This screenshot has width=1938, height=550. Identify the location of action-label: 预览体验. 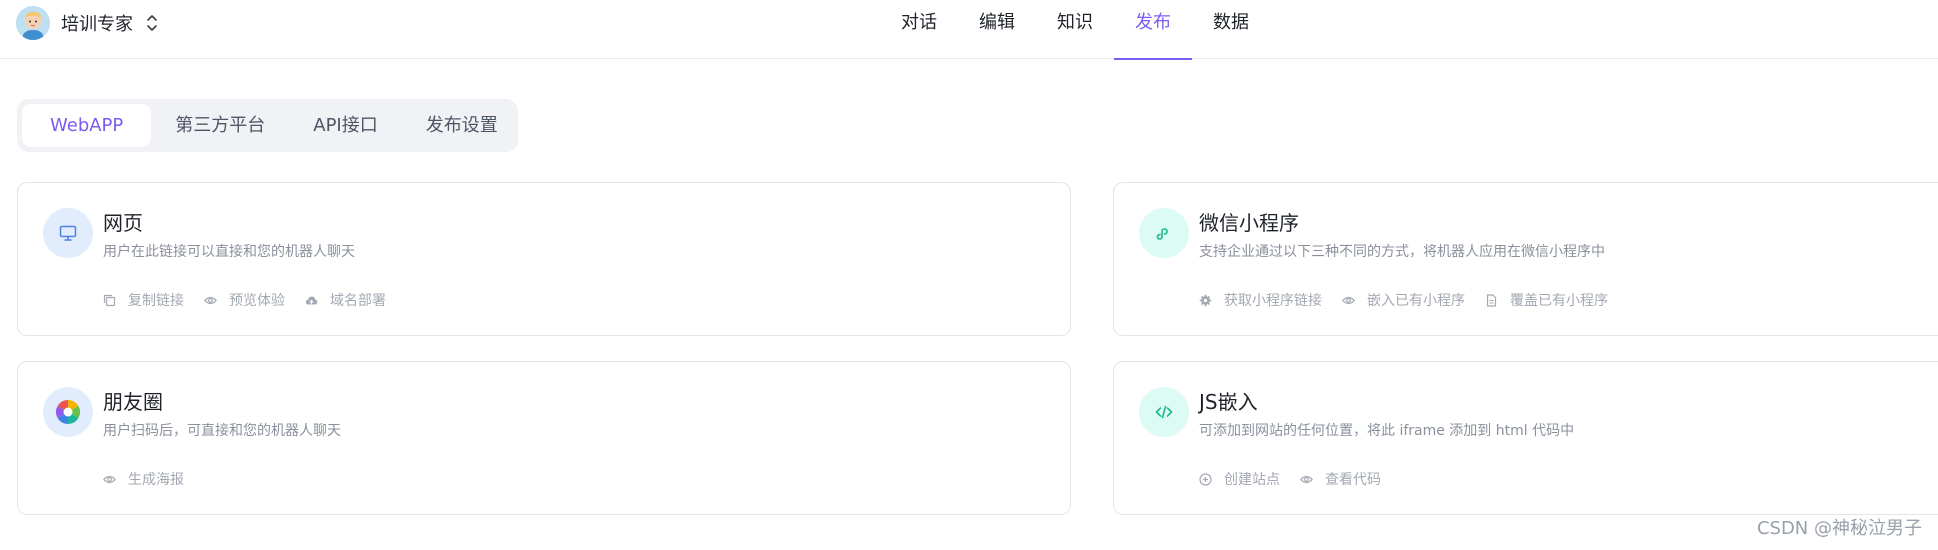
(257, 301).